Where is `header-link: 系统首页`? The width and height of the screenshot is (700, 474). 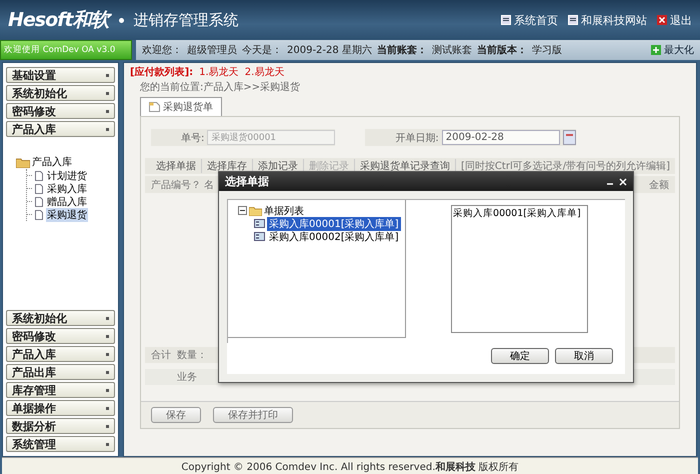 header-link: 系统首页 is located at coordinates (529, 20).